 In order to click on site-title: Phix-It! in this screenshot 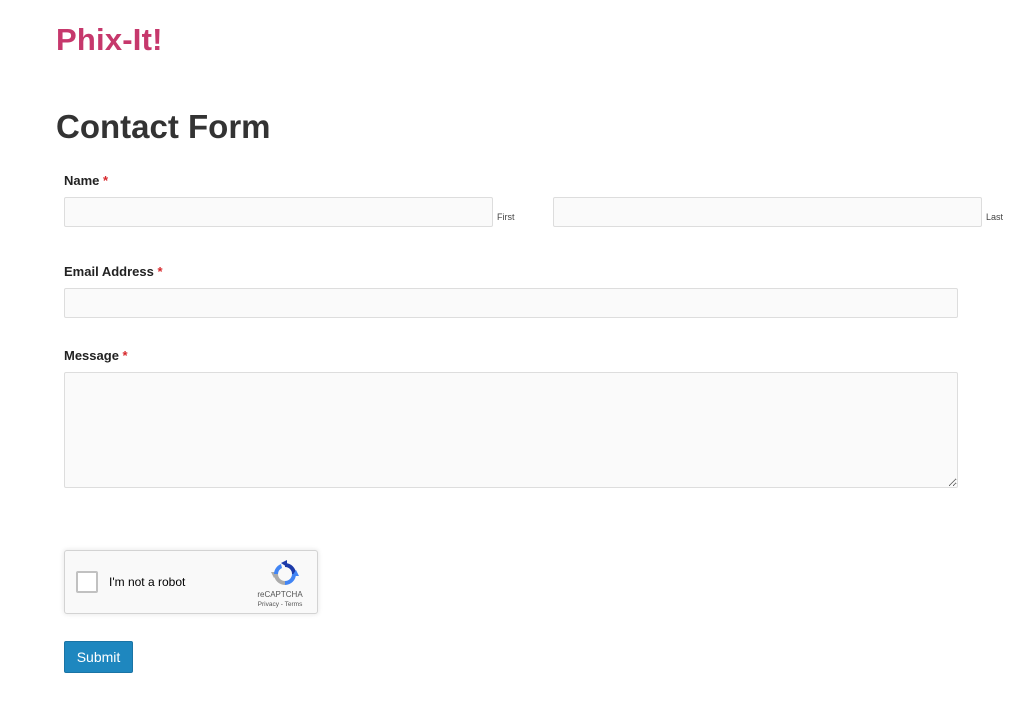, I will do `click(109, 40)`.